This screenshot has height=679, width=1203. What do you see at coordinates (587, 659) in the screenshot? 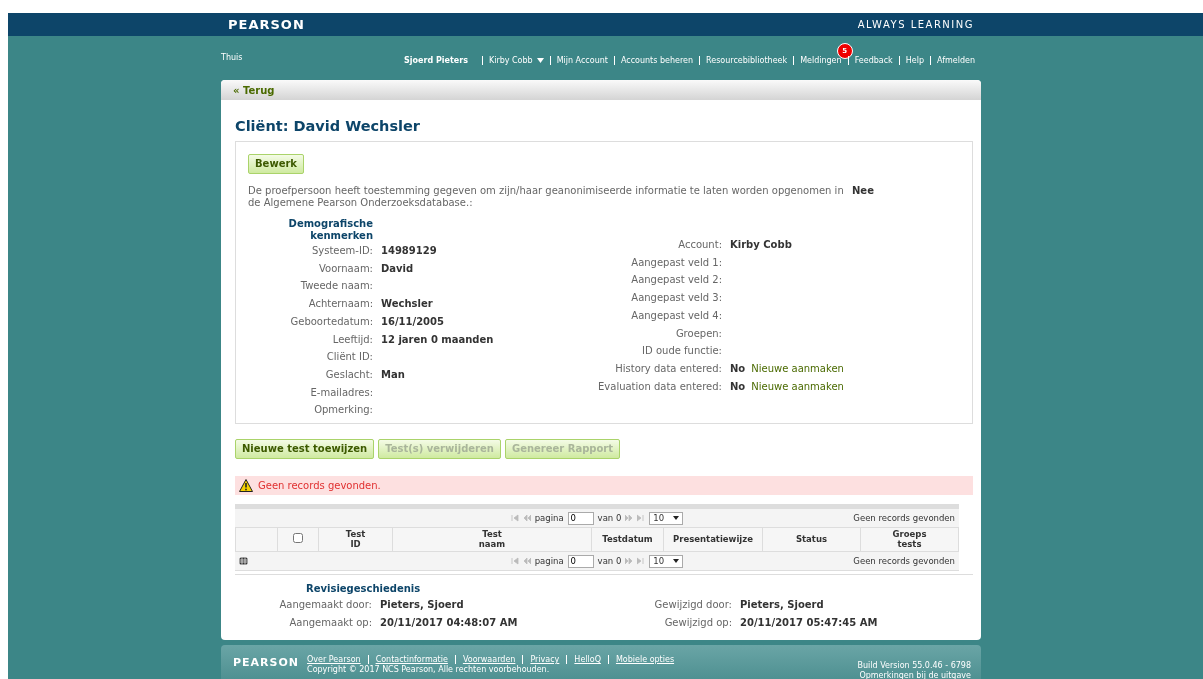
I see `footer-link: HelloQ` at bounding box center [587, 659].